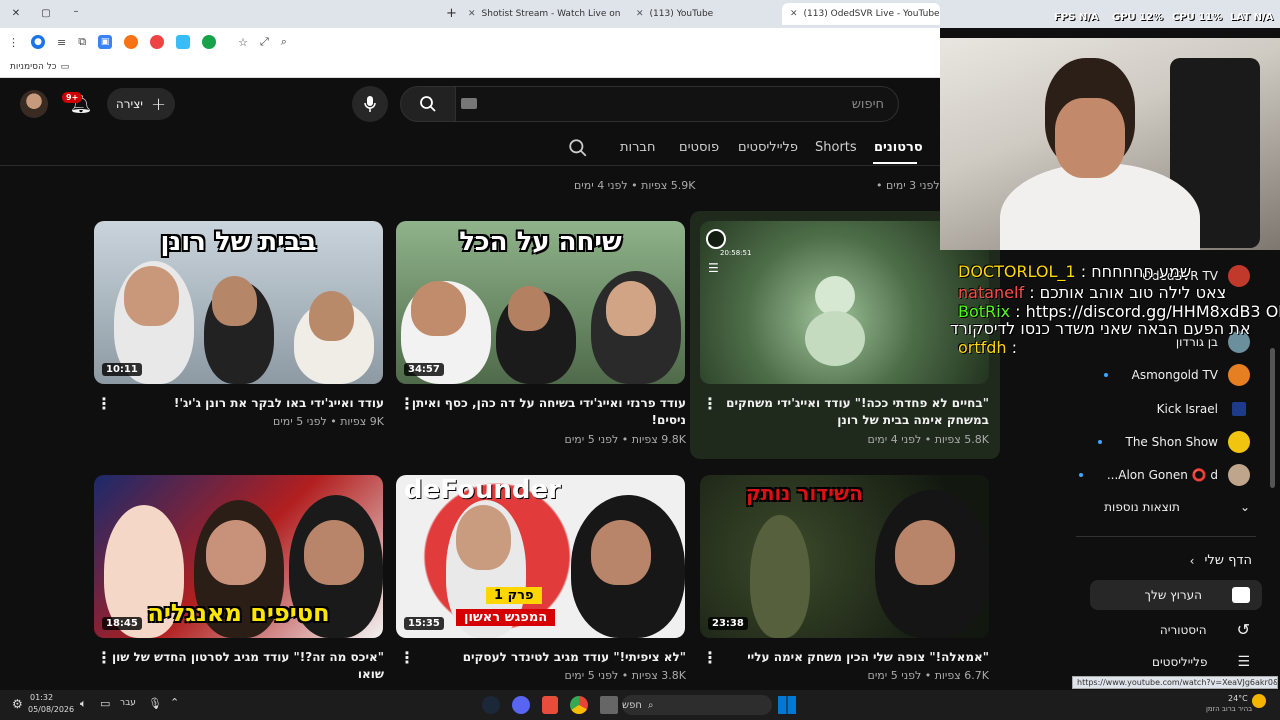  Describe the element at coordinates (470, 42) in the screenshot. I see `browser-toolbar: ⋮ ● ≡ ⧉ ▣ ☆ ⤢ ⌕` at that location.